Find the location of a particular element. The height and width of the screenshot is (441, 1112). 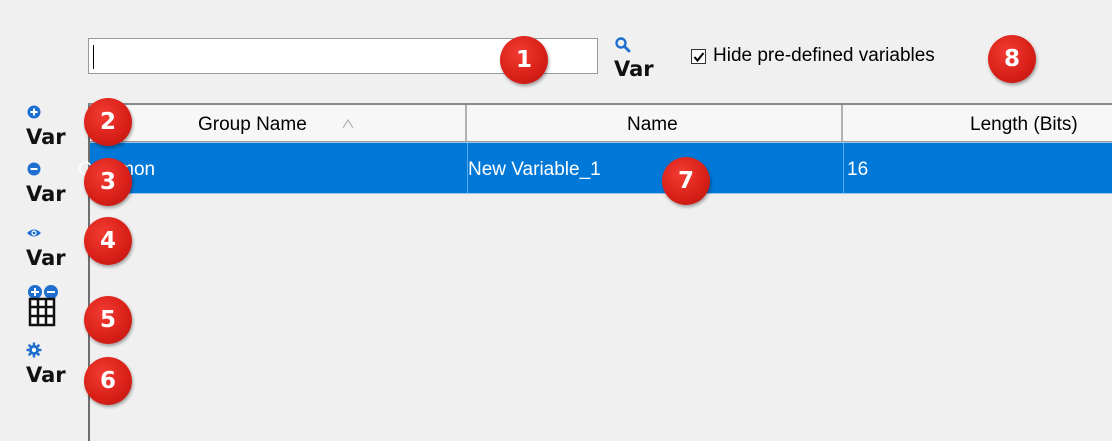

callout-badge: 8 is located at coordinates (1012, 59).